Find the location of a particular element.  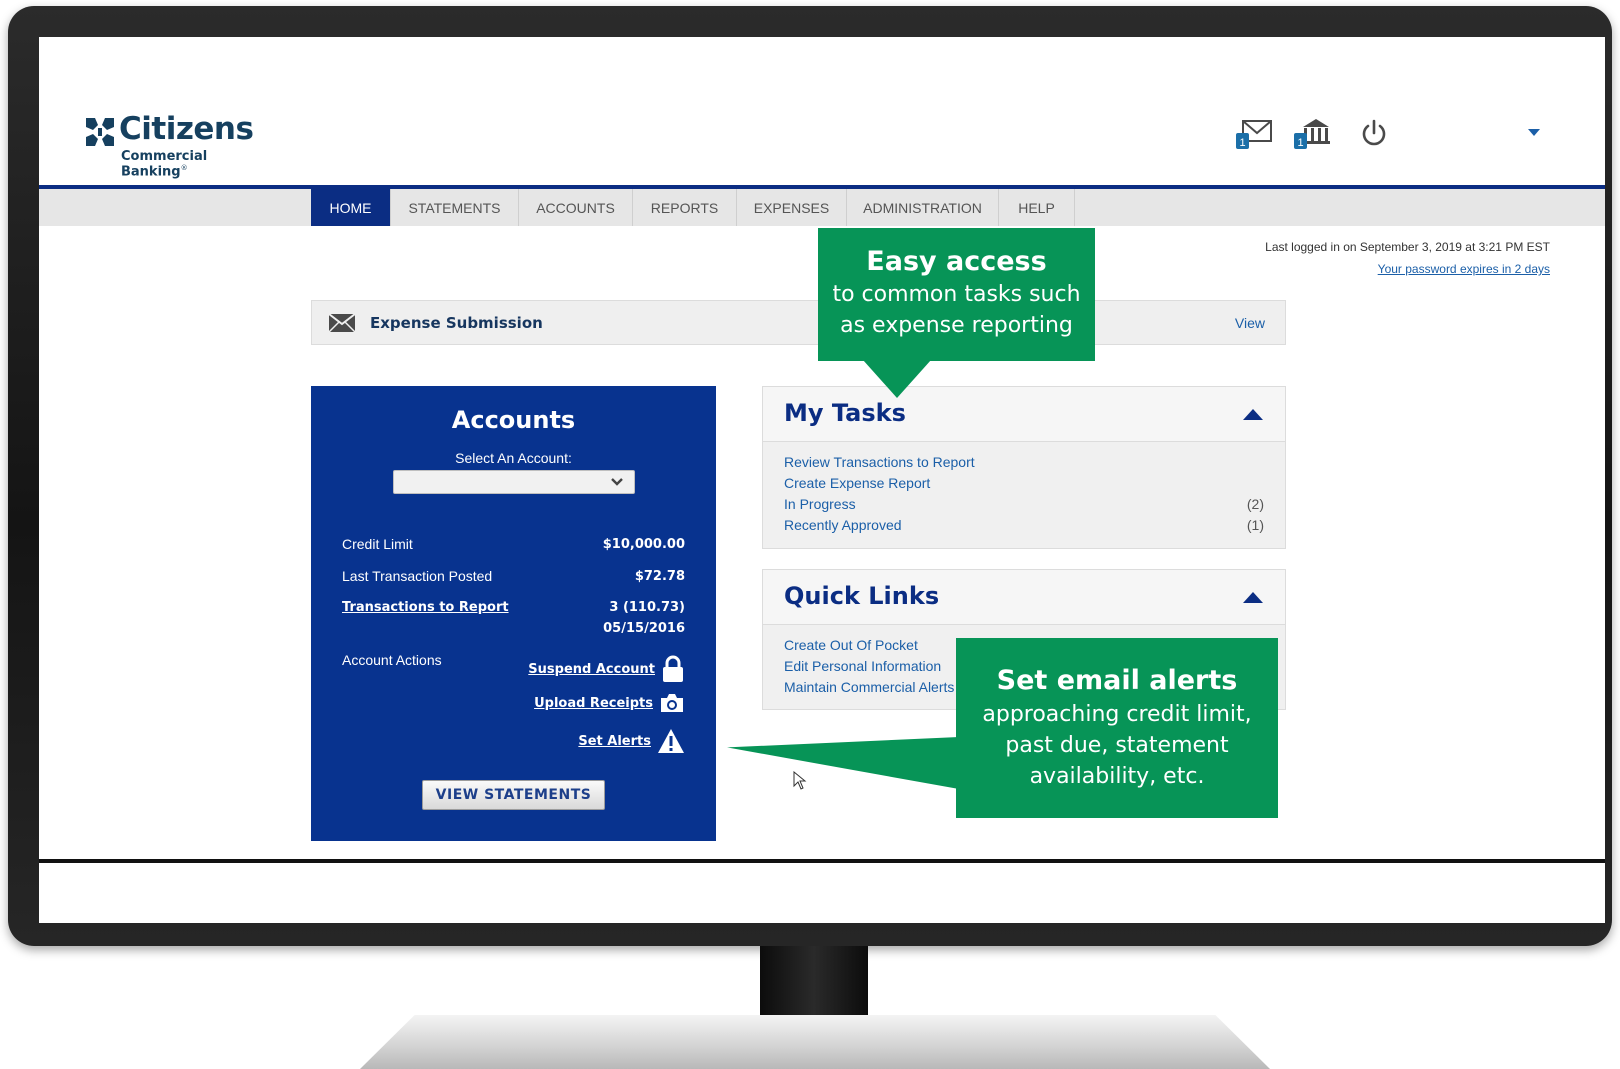

tab-expenses: EXPENSES is located at coordinates (792, 207).